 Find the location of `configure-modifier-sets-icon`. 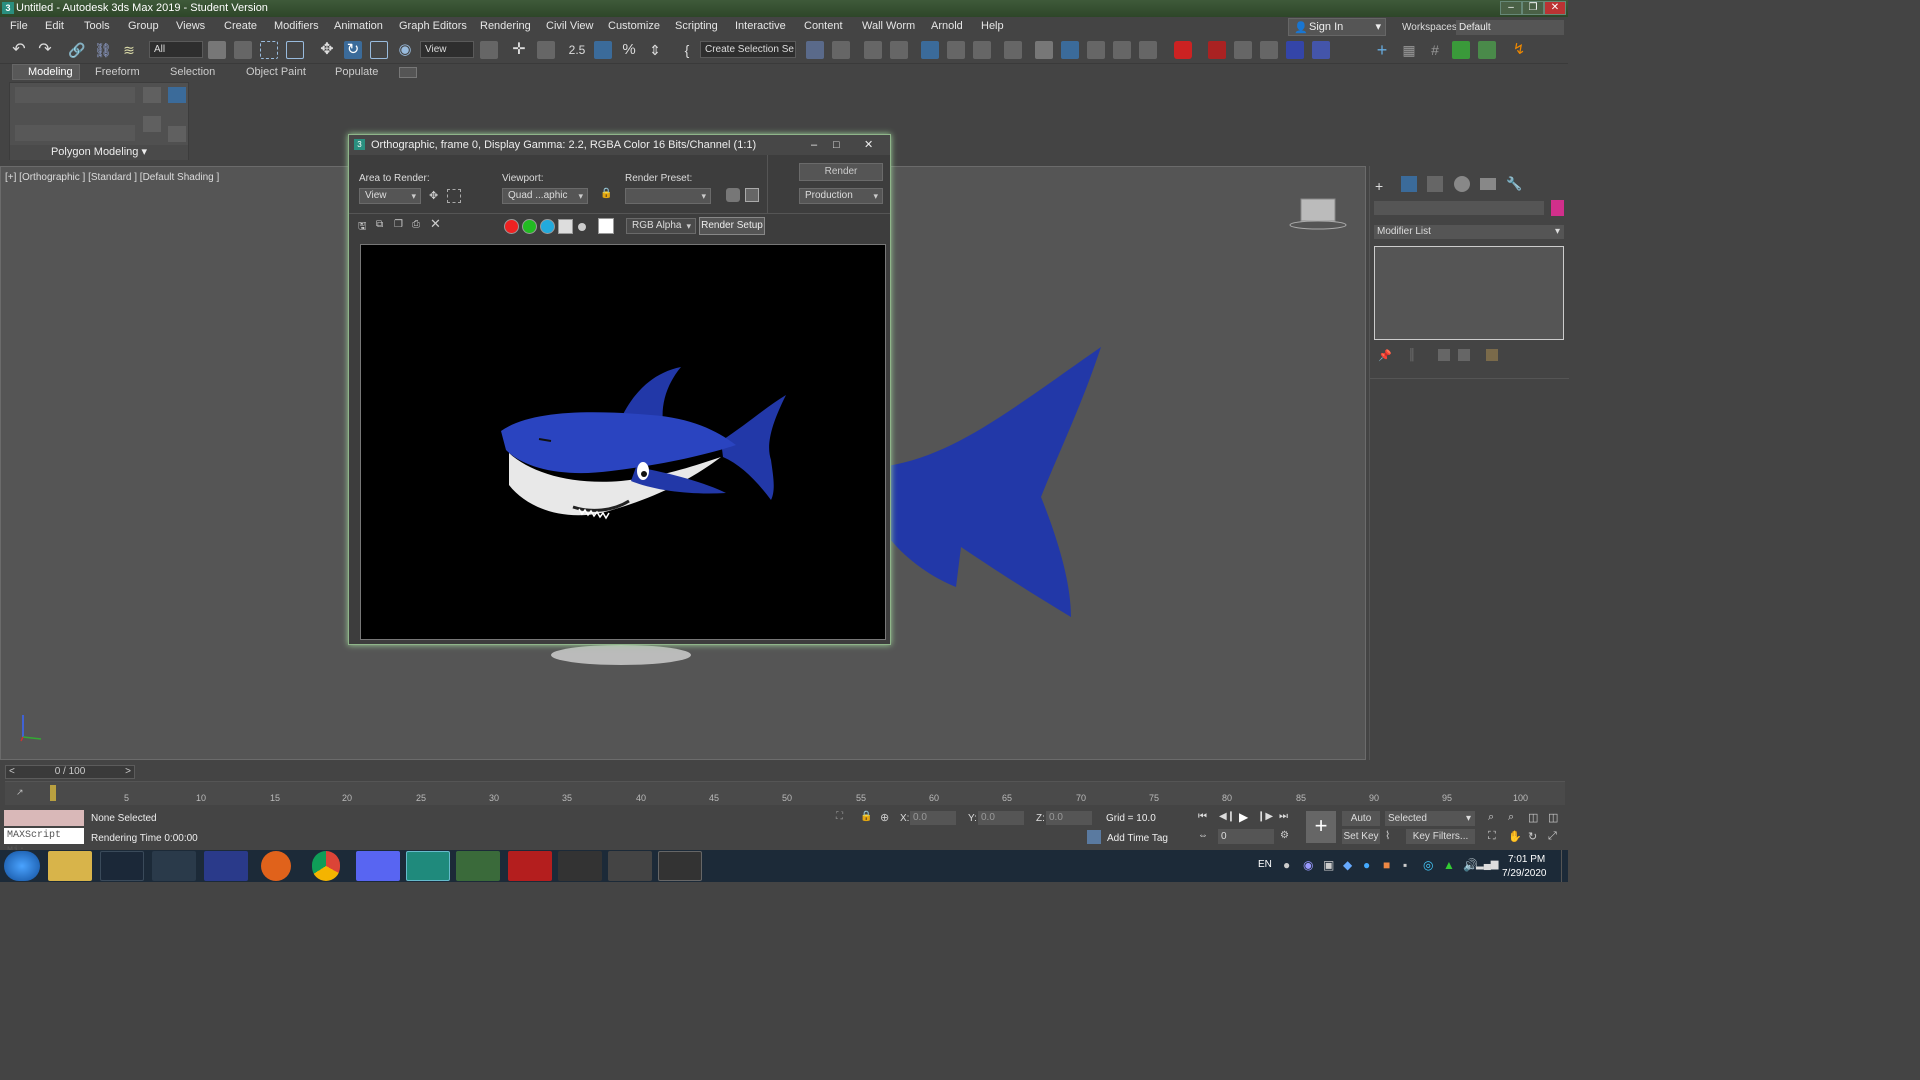

configure-modifier-sets-icon is located at coordinates (1492, 355).